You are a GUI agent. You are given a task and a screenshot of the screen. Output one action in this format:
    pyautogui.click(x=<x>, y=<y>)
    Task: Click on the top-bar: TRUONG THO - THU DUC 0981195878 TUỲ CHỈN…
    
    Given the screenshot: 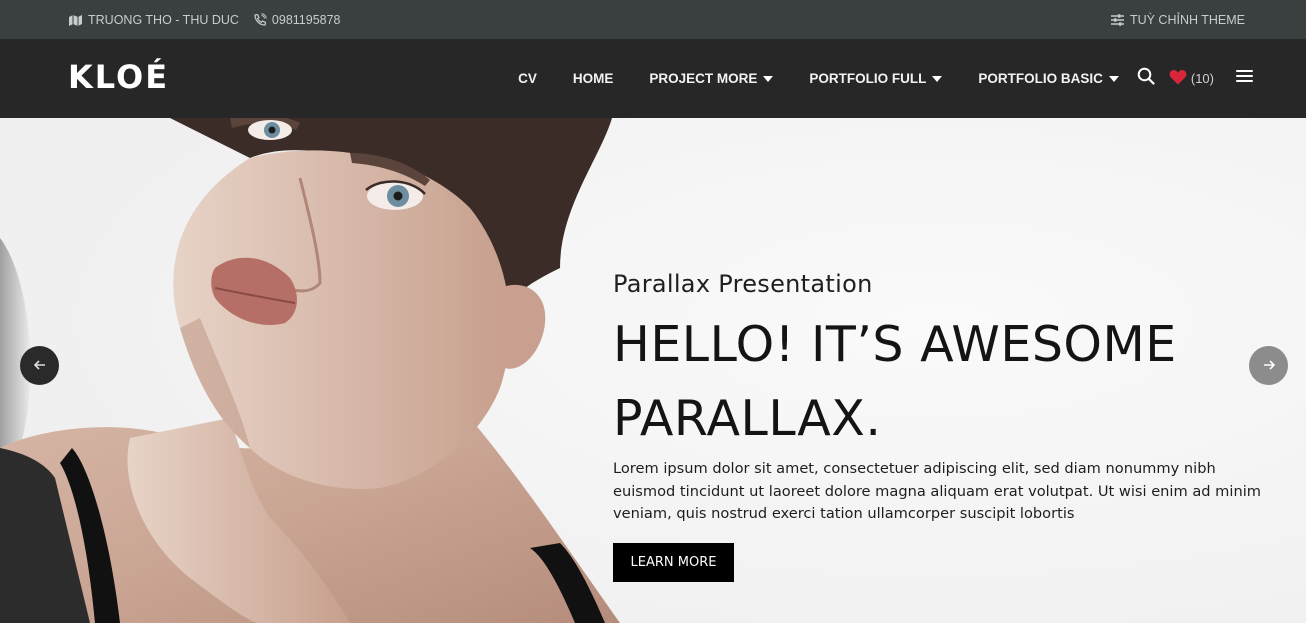 What is the action you would take?
    pyautogui.click(x=653, y=19)
    